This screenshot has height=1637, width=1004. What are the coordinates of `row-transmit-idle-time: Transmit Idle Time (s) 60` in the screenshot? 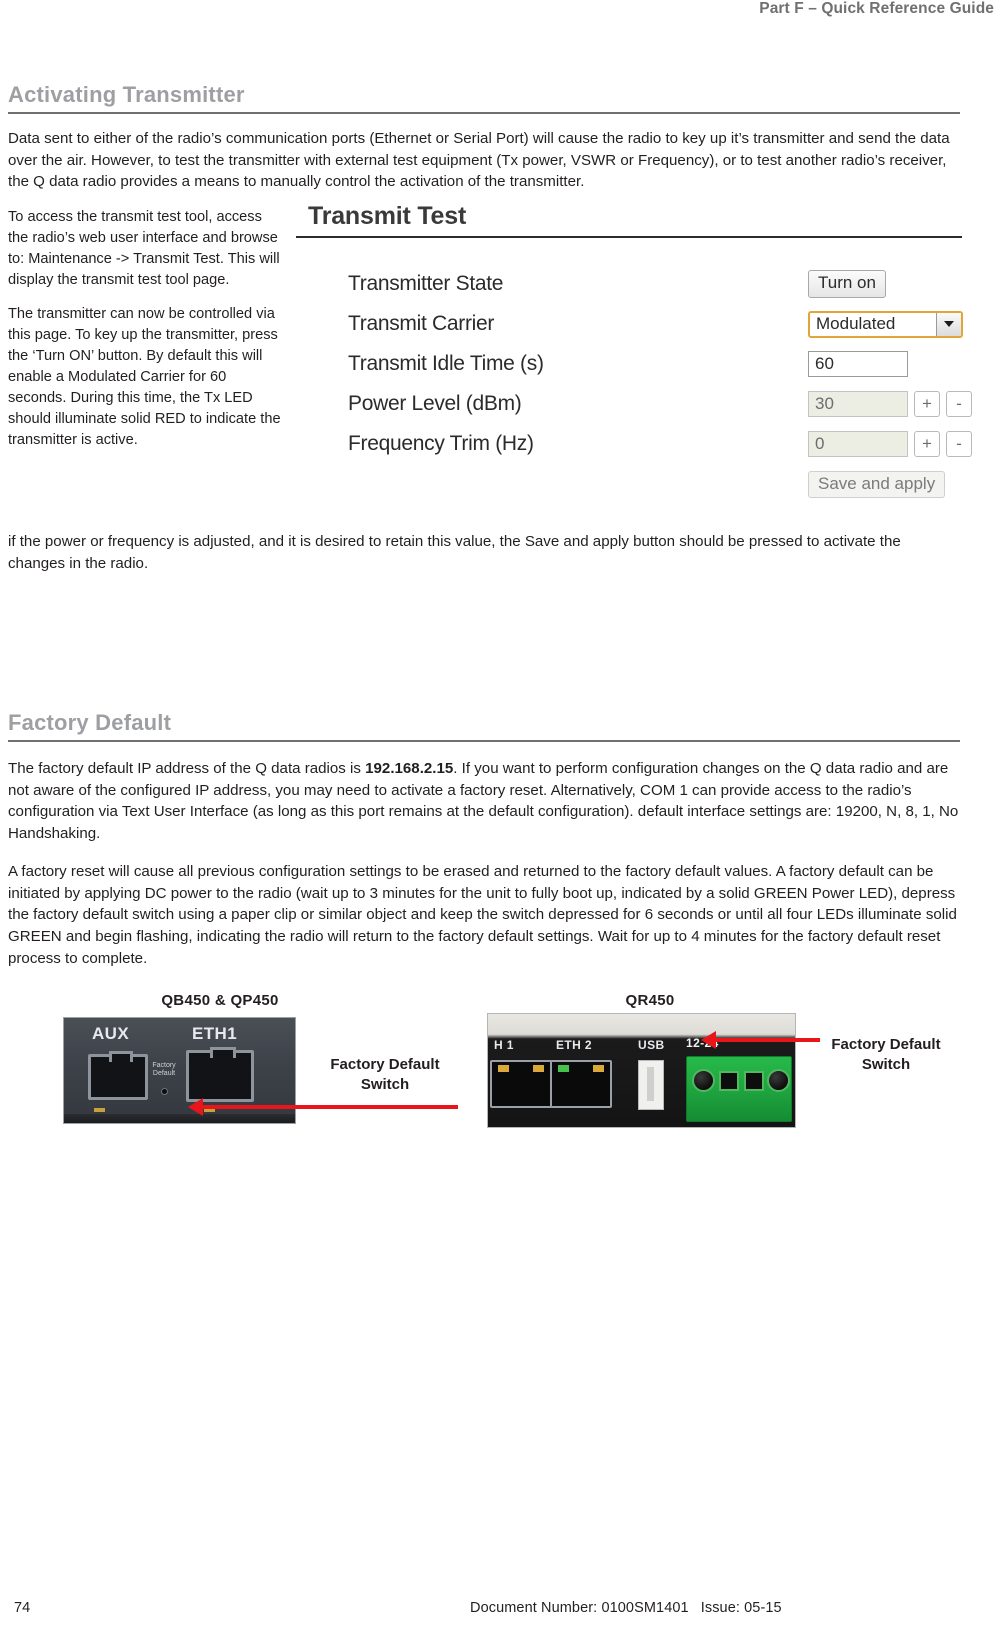 It's located at (629, 364).